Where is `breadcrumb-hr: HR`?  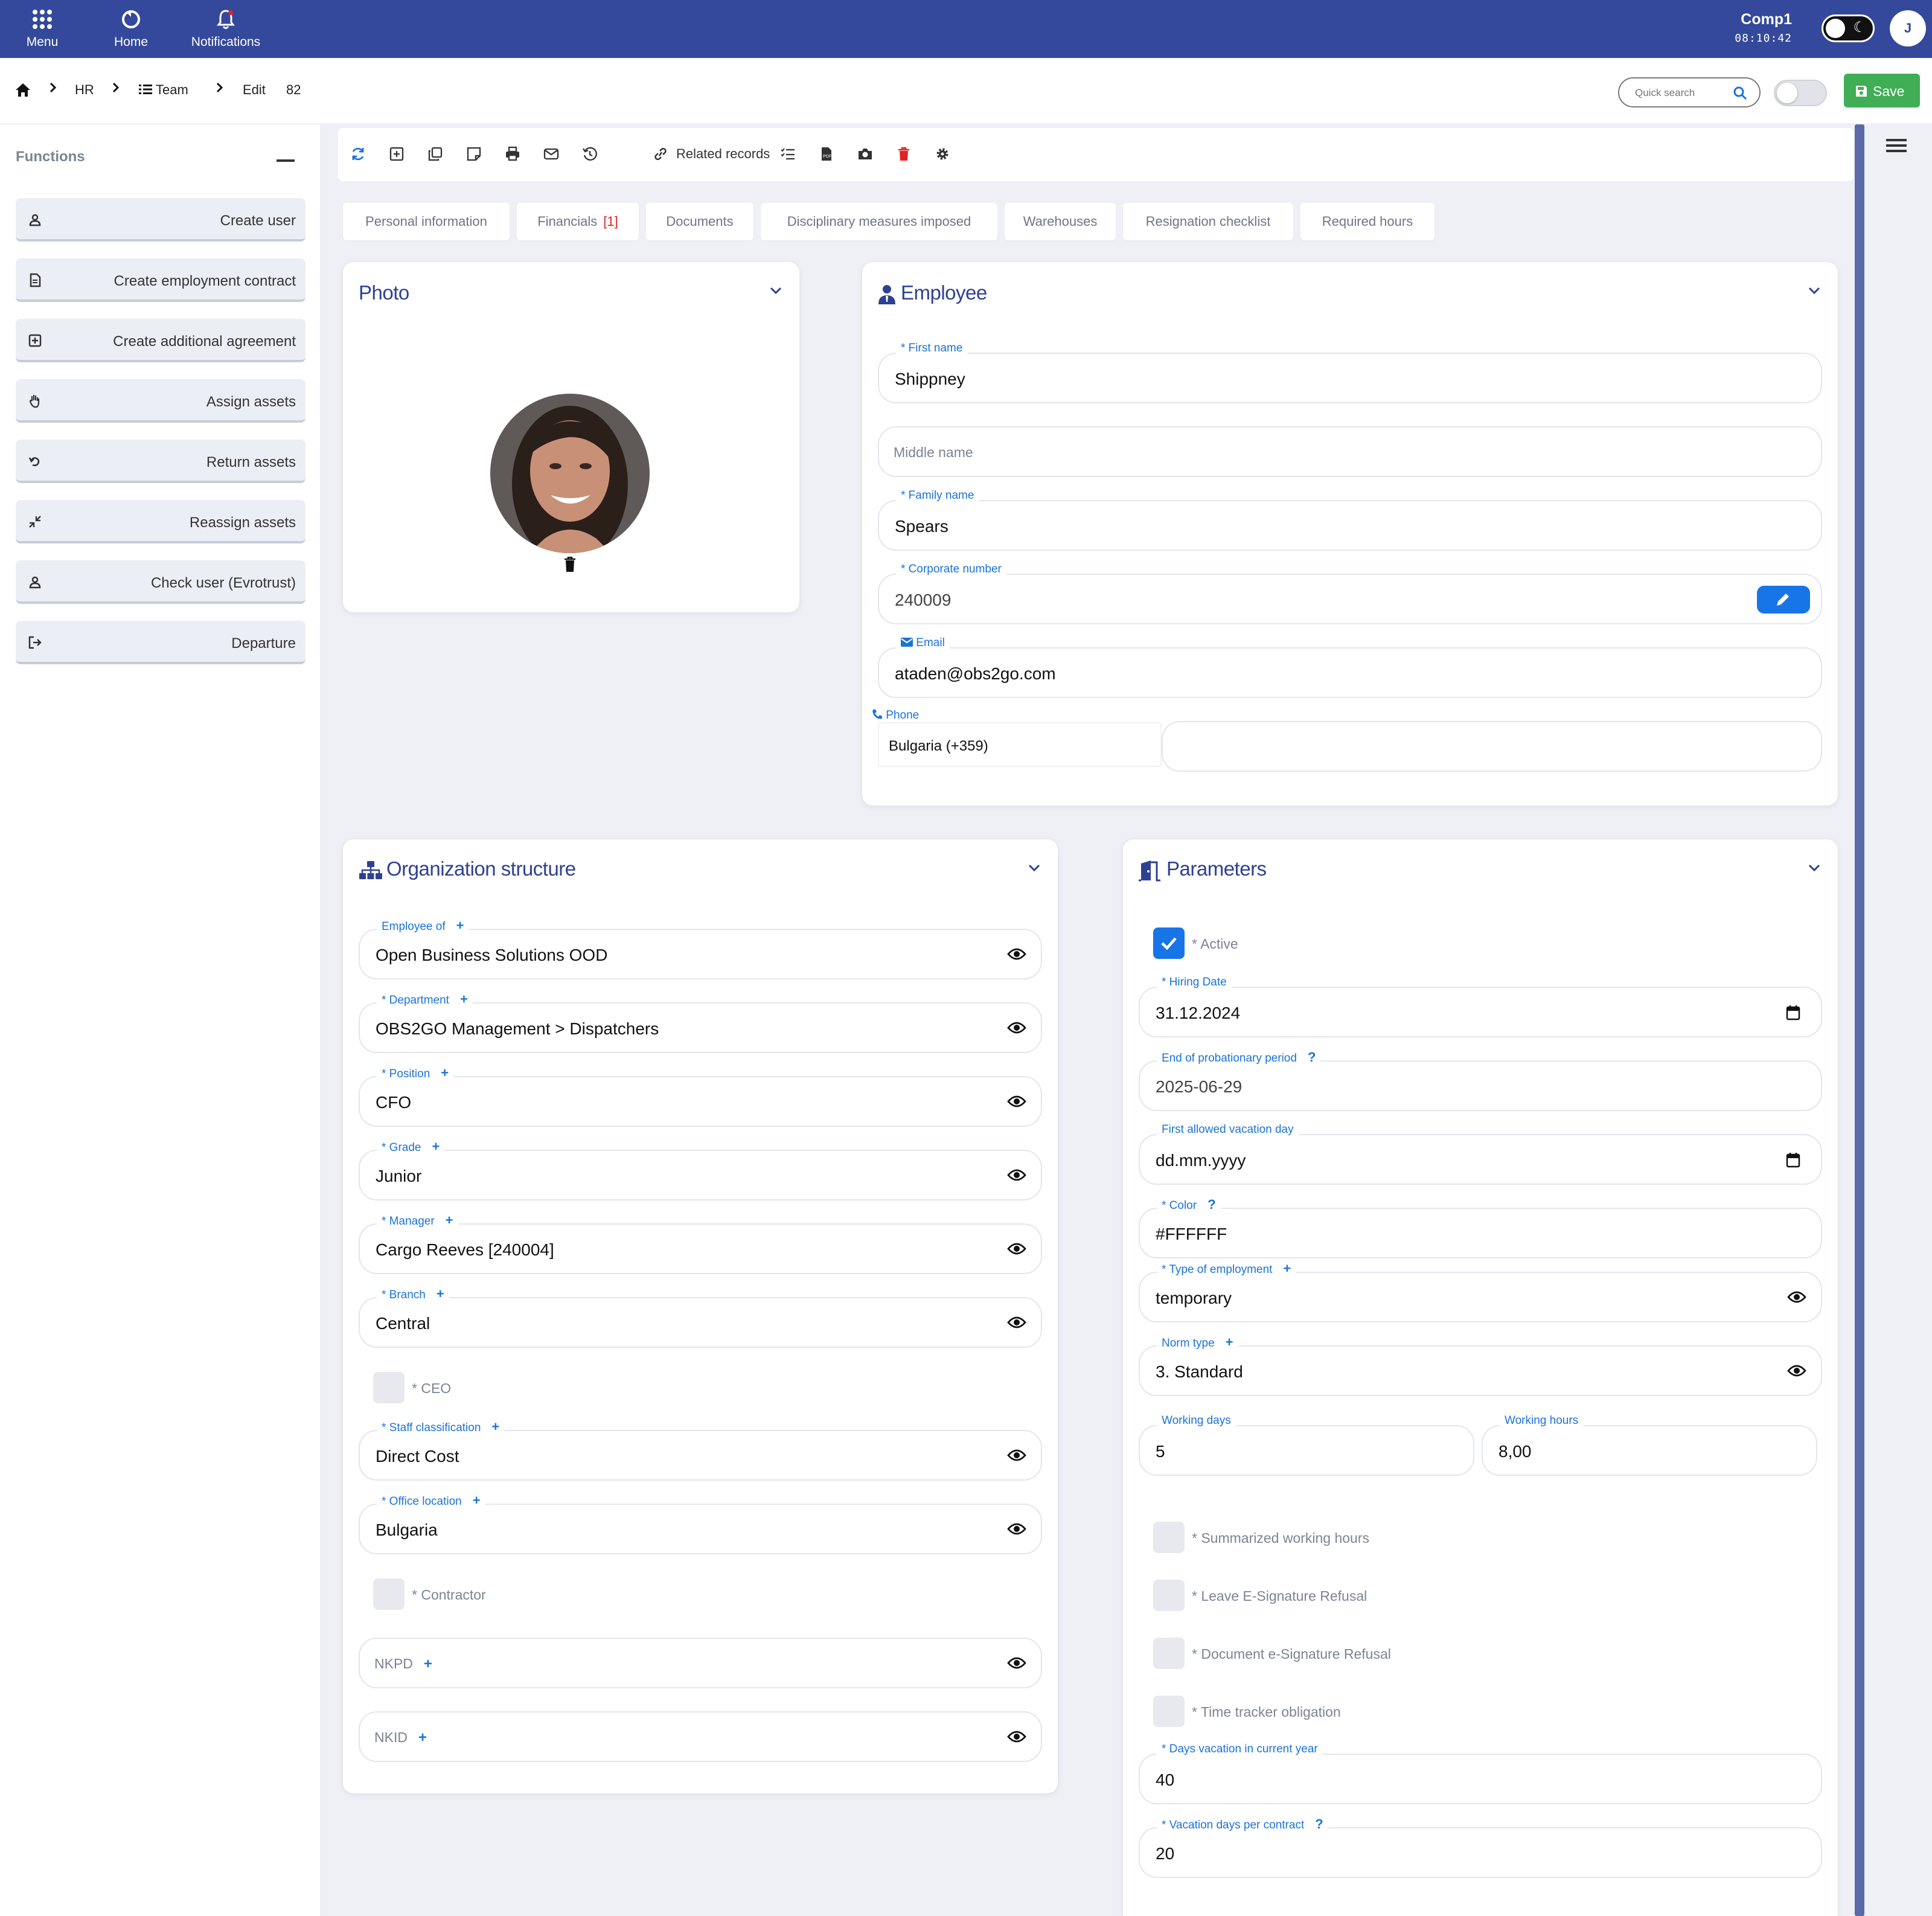 breadcrumb-hr: HR is located at coordinates (84, 90).